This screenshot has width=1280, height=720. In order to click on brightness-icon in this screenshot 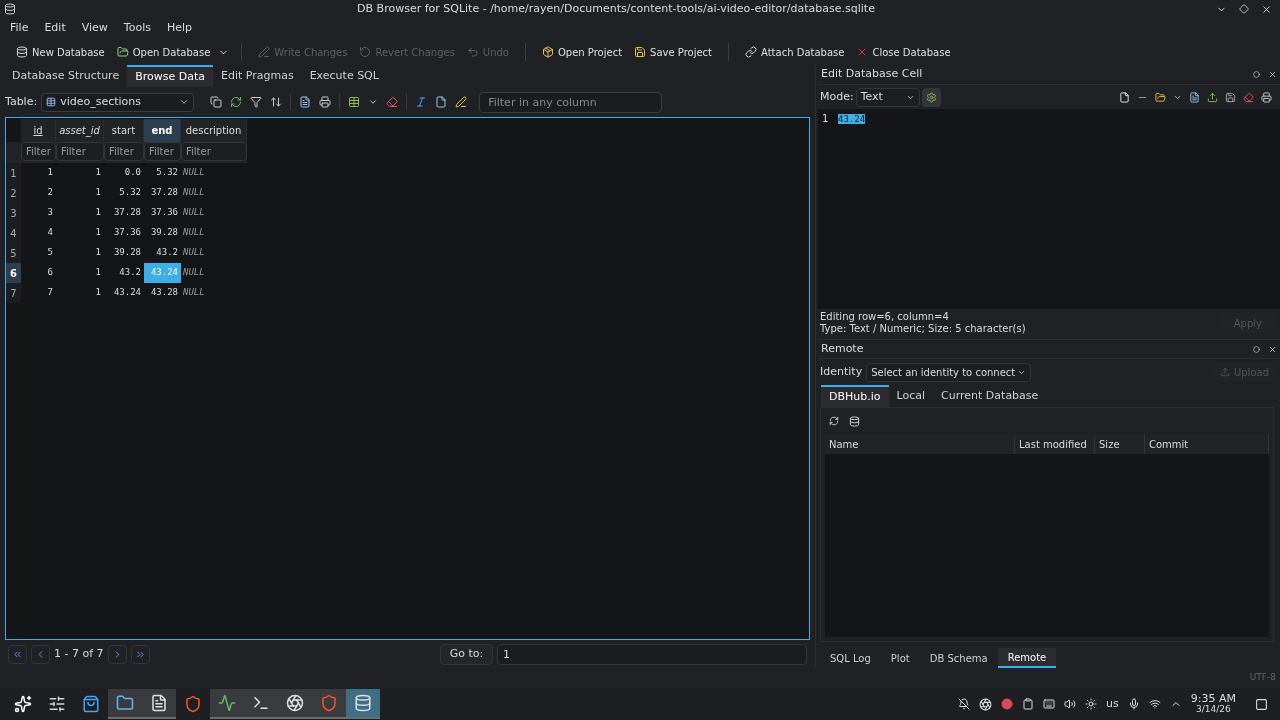, I will do `click(1091, 704)`.